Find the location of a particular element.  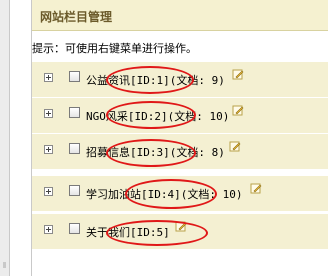

category-row: 关于我们[ID:5] is located at coordinates (180, 232).